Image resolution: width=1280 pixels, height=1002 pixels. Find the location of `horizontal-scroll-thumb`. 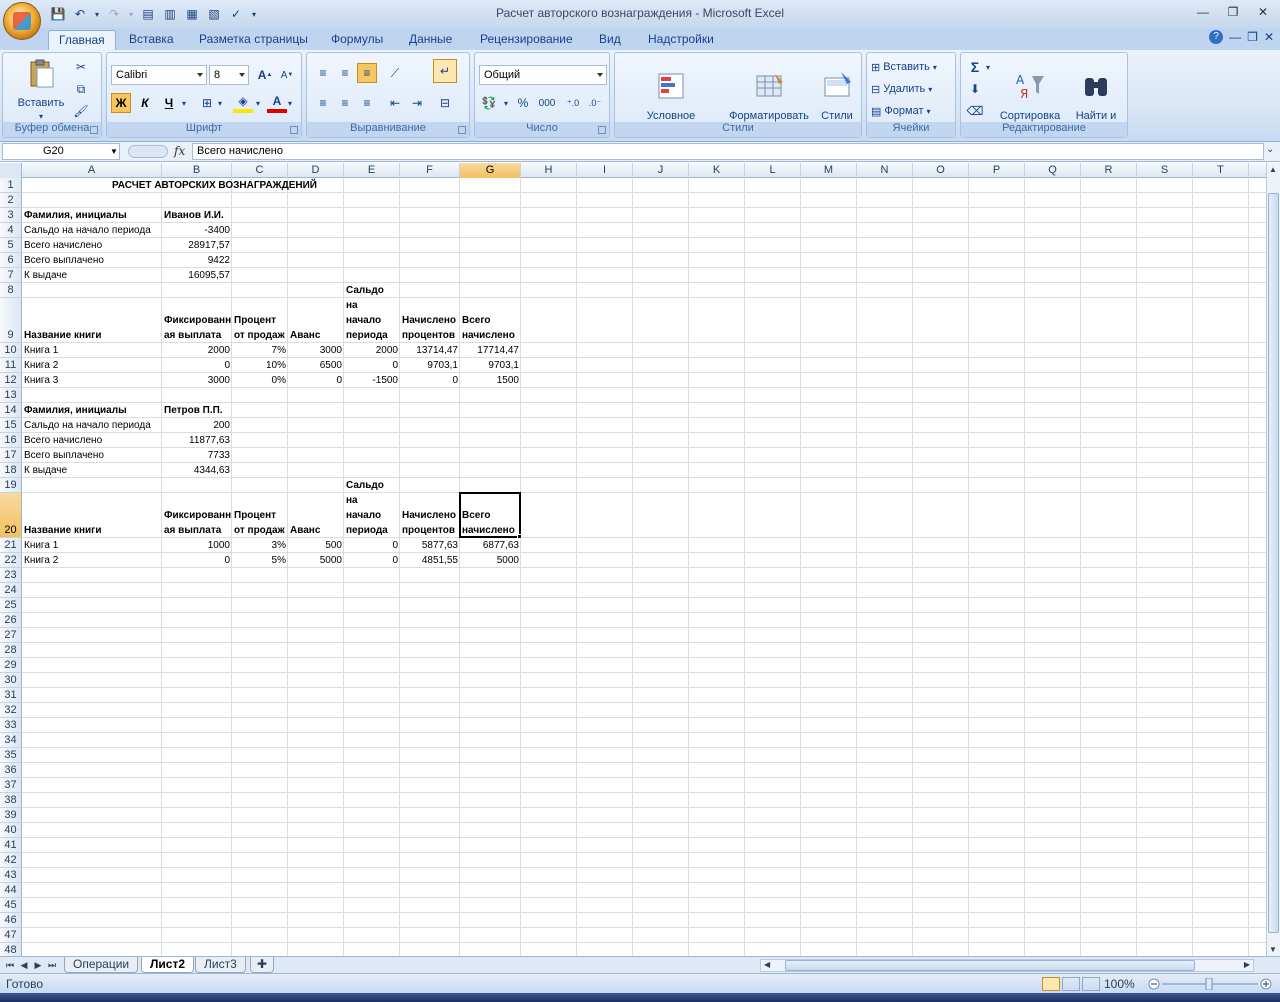

horizontal-scroll-thumb is located at coordinates (990, 965).